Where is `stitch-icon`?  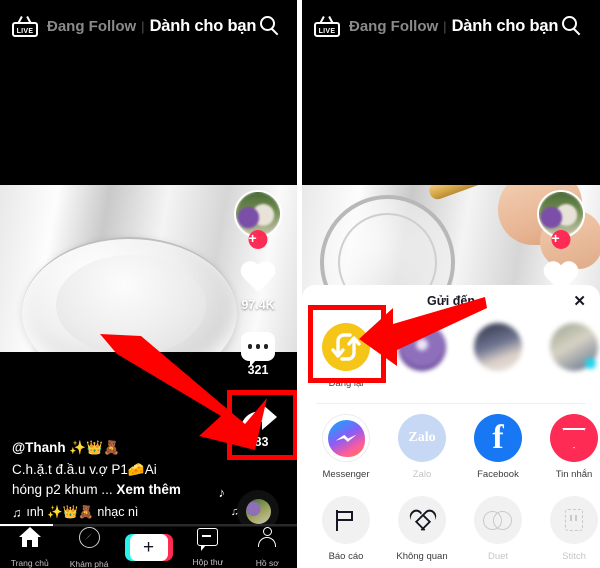 stitch-icon is located at coordinates (574, 520).